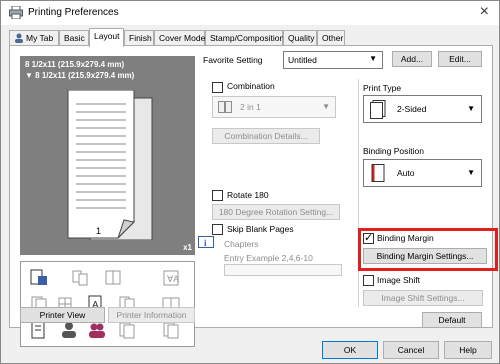 This screenshot has height=364, width=500. What do you see at coordinates (106, 37) in the screenshot?
I see `tab-layout: Layout` at bounding box center [106, 37].